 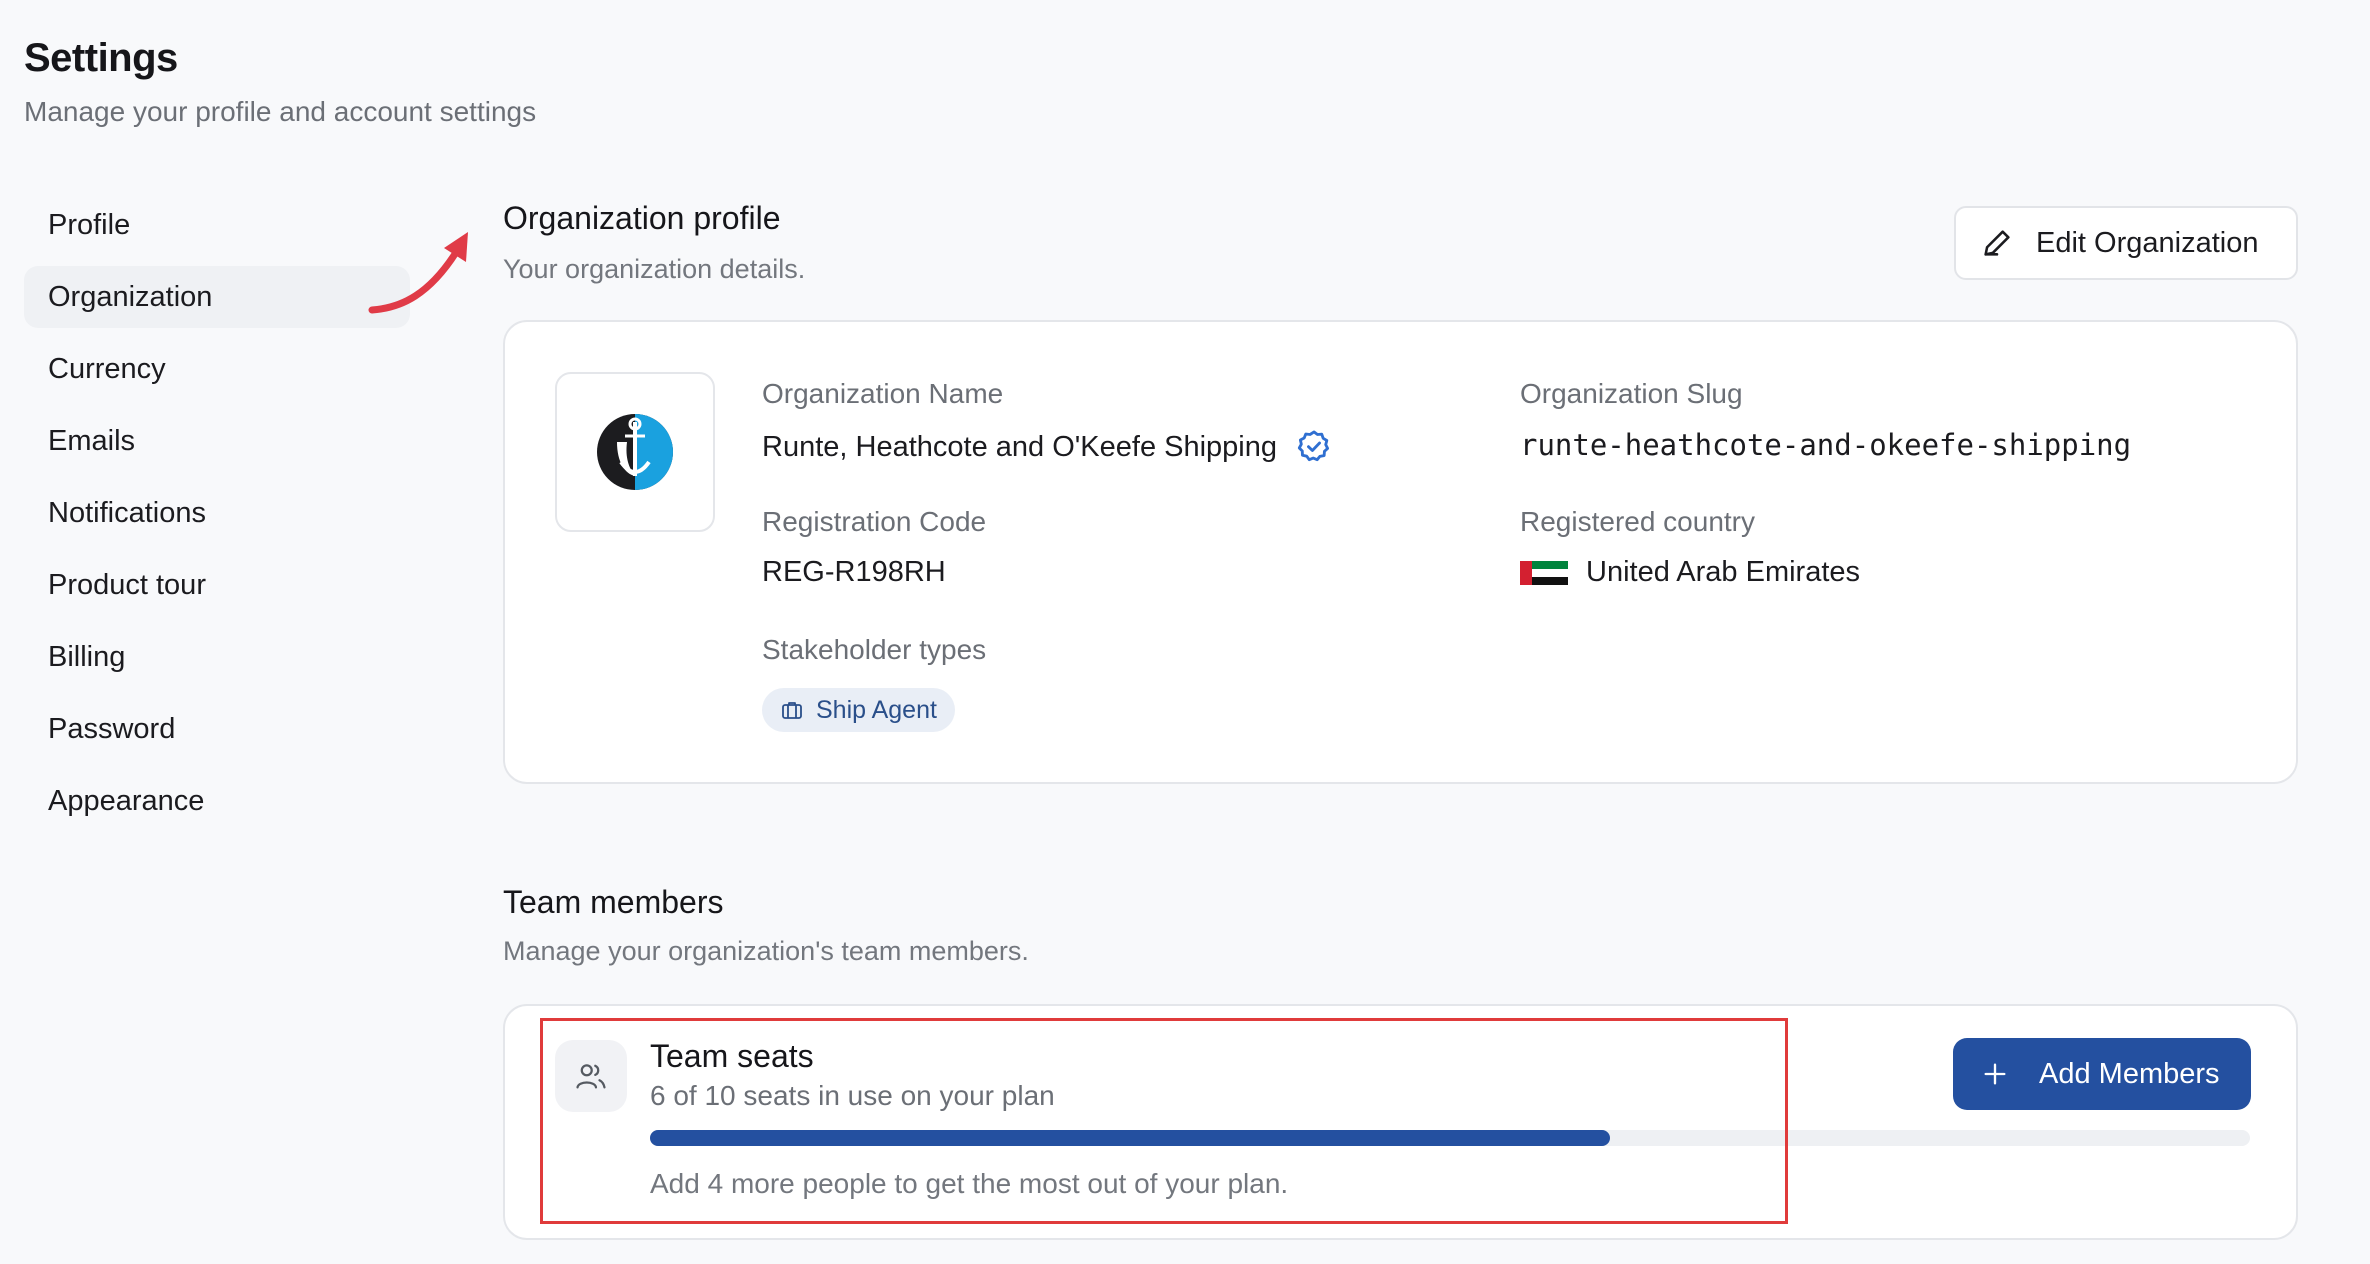 I want to click on org-name-text: Runte, Heathcote and O'Keefe Shipping, so click(x=1020, y=446).